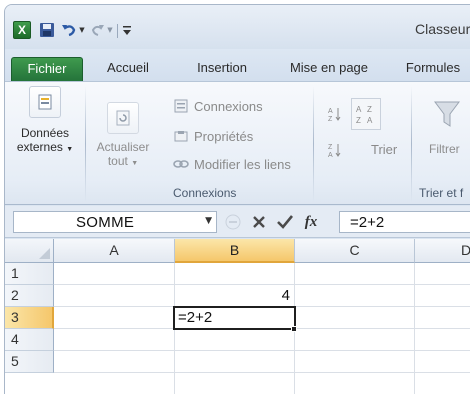 The height and width of the screenshot is (394, 470). What do you see at coordinates (123, 147) in the screenshot?
I see `refresh-label-1: Actualiser` at bounding box center [123, 147].